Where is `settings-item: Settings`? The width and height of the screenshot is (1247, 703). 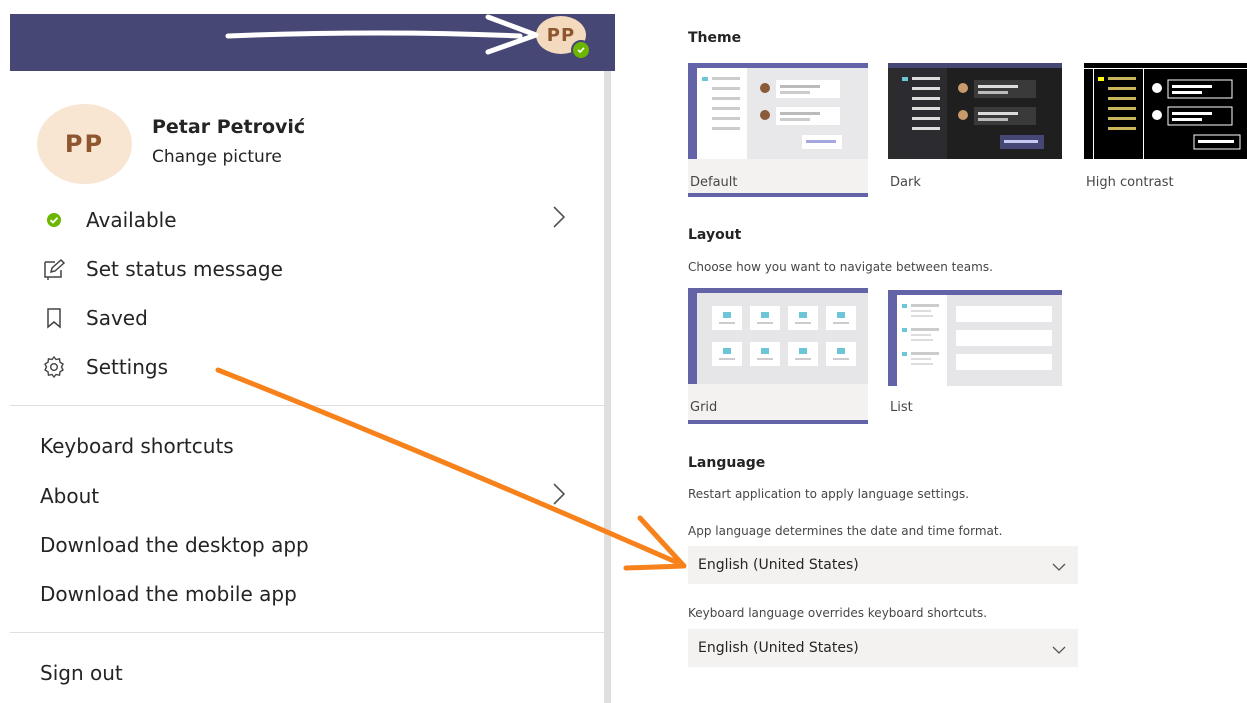 settings-item: Settings is located at coordinates (104, 367).